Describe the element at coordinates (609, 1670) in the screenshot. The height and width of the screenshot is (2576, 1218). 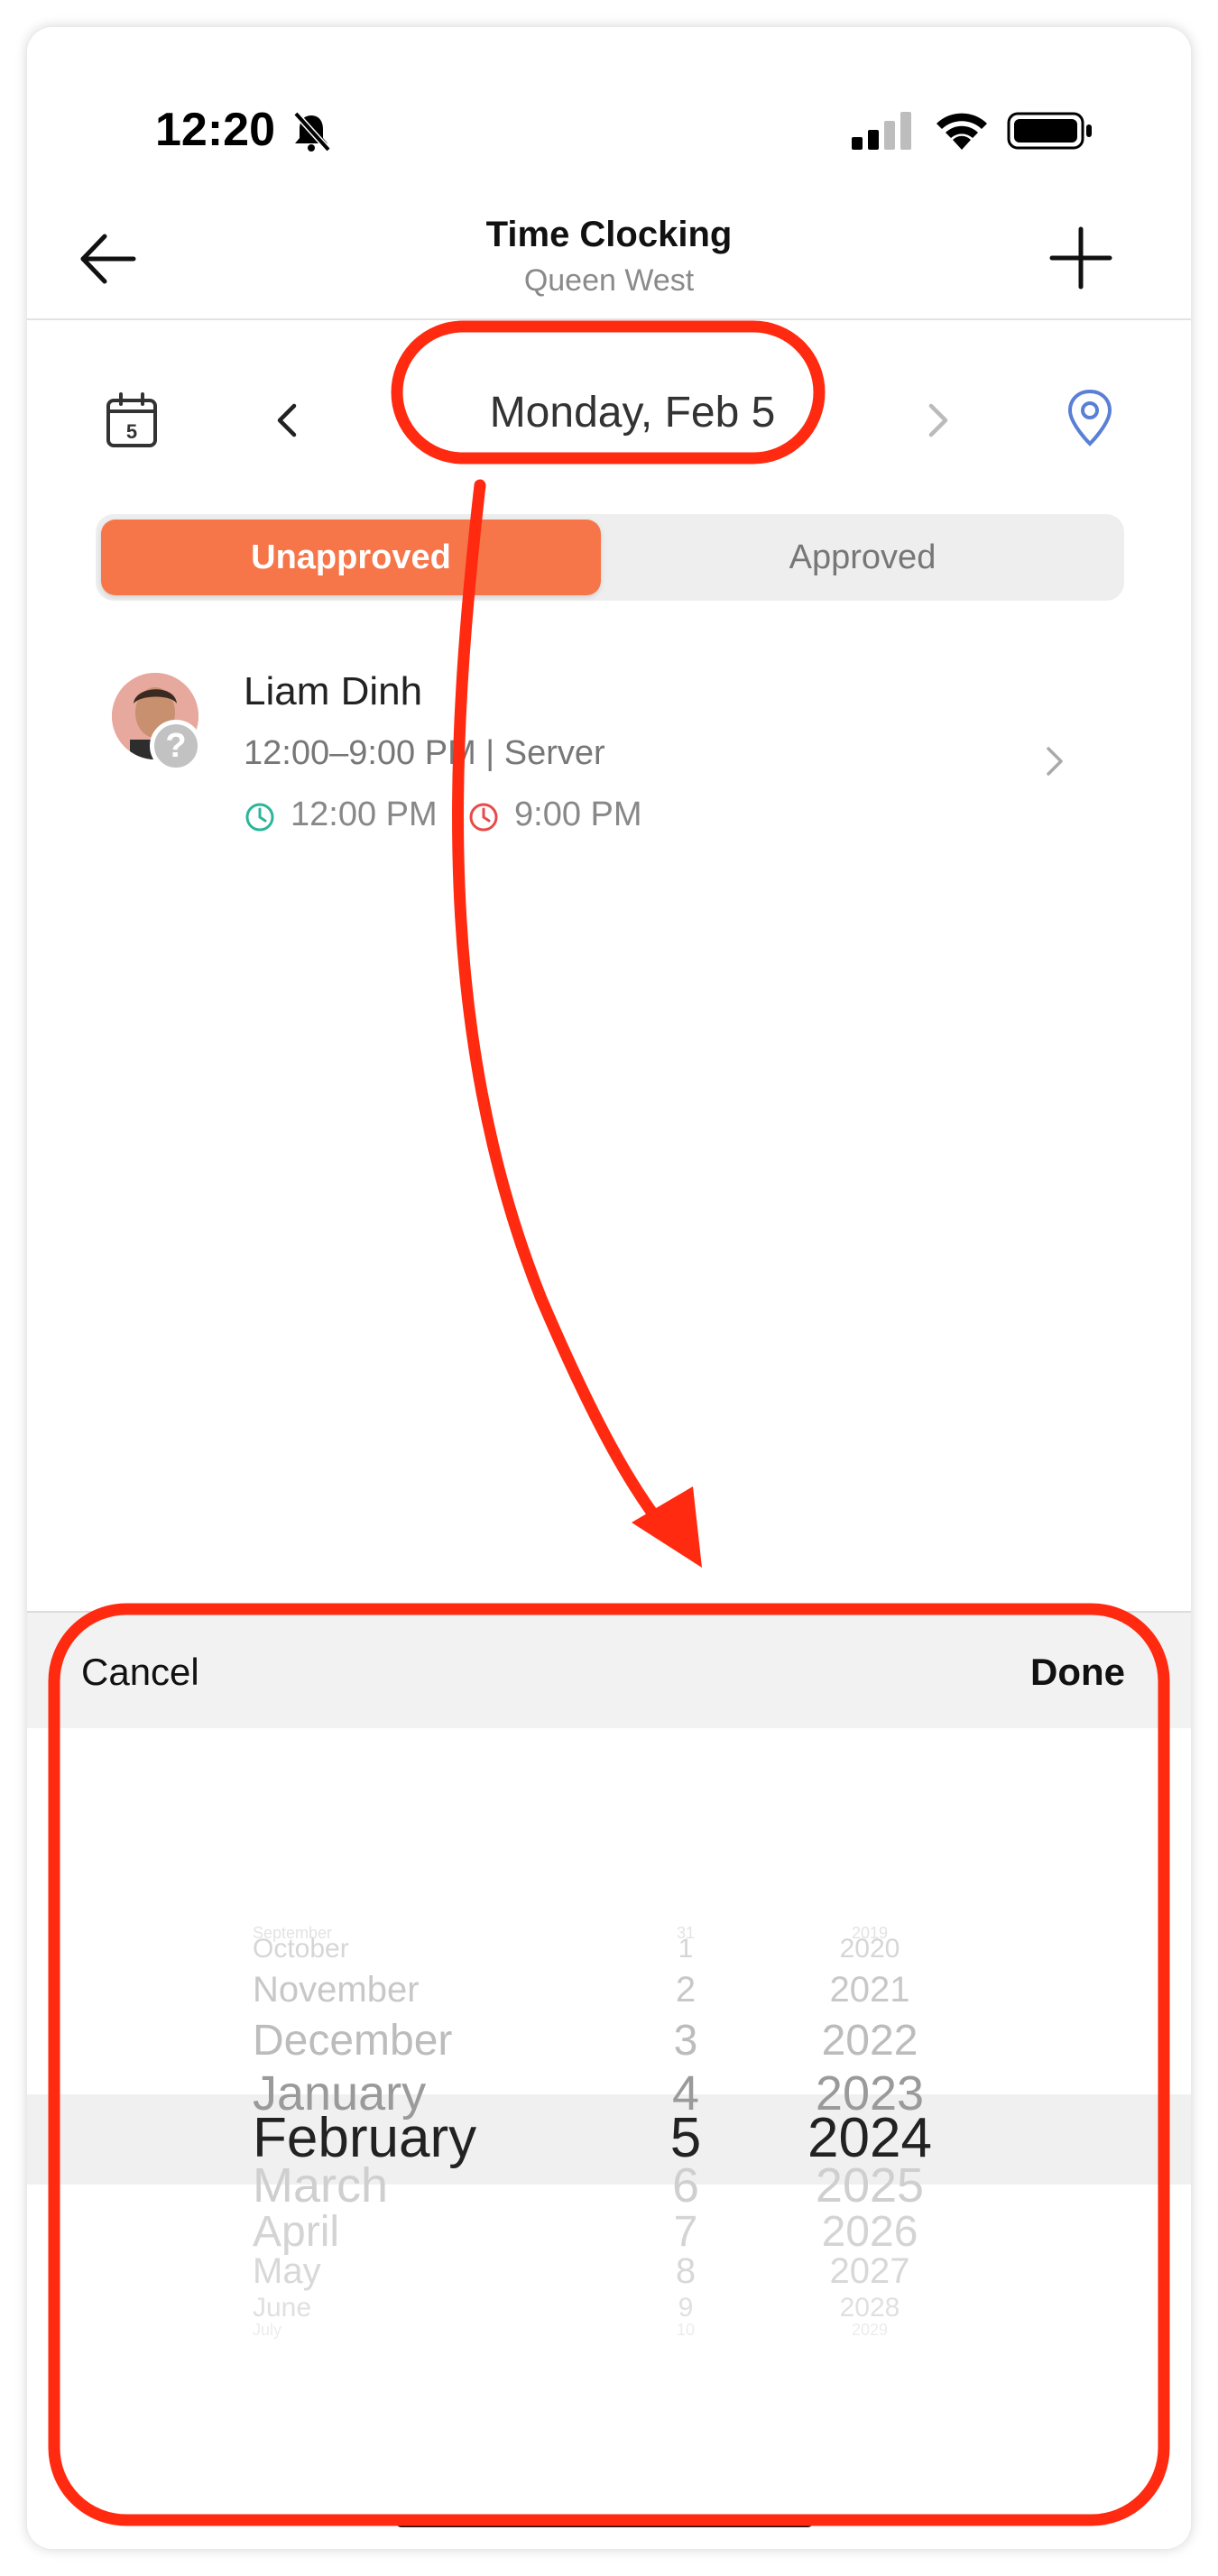
I see `picker-toolbar` at that location.